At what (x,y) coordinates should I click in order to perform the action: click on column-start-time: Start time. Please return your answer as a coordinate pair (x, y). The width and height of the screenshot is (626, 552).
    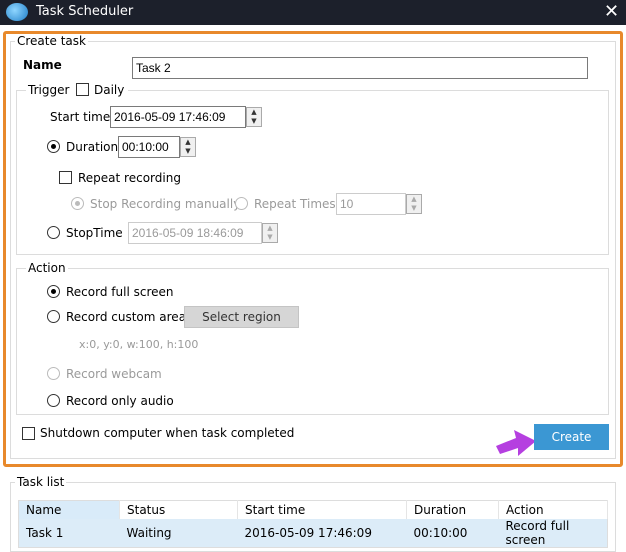
    Looking at the image, I should click on (322, 509).